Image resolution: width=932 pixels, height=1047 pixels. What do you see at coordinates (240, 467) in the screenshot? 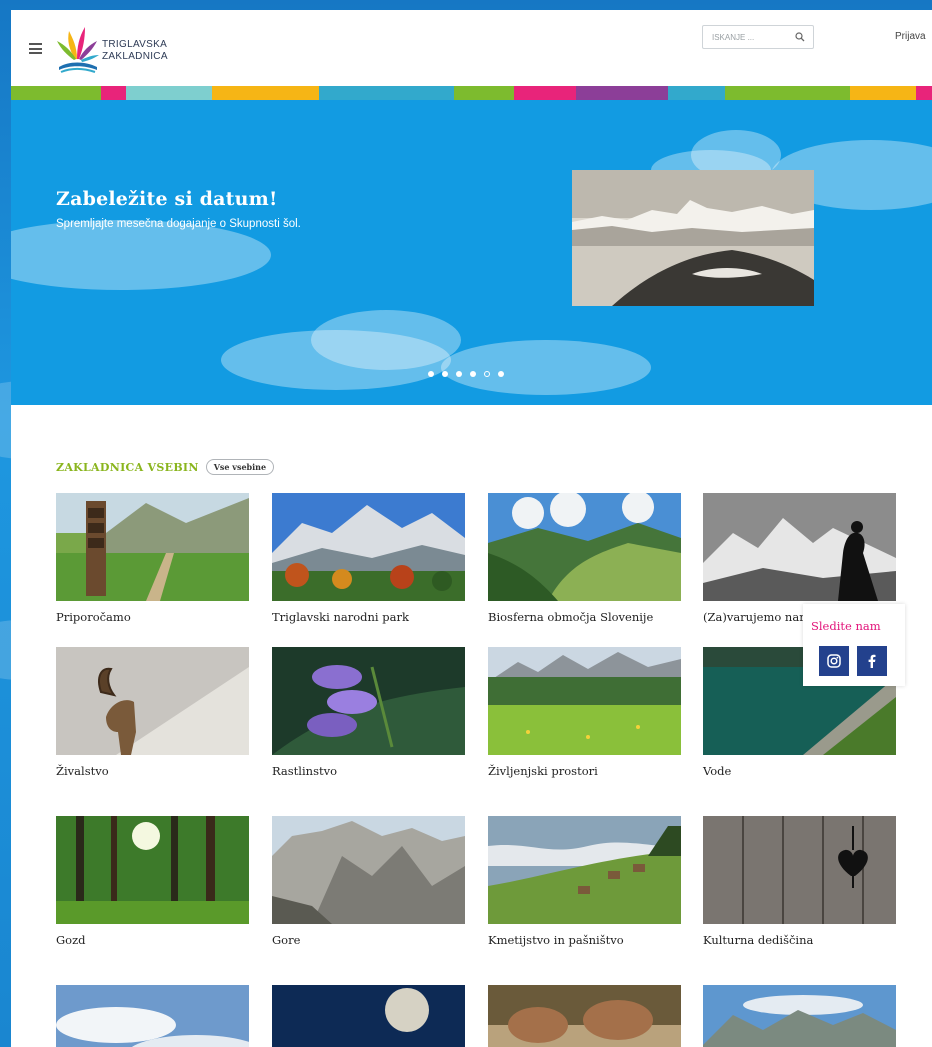
I see `all-content-button: Vse vsebine` at bounding box center [240, 467].